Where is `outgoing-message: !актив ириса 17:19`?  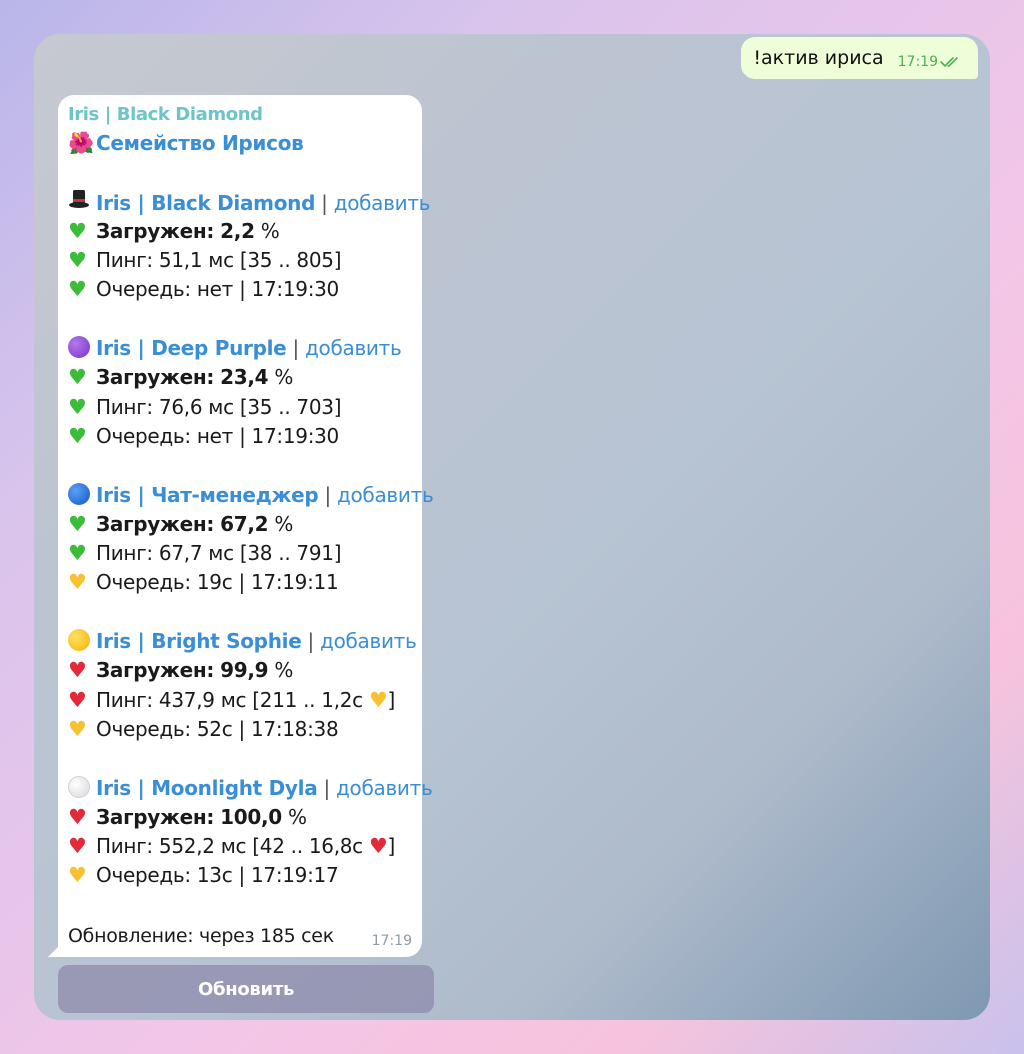
outgoing-message: !актив ириса 17:19 is located at coordinates (859, 58).